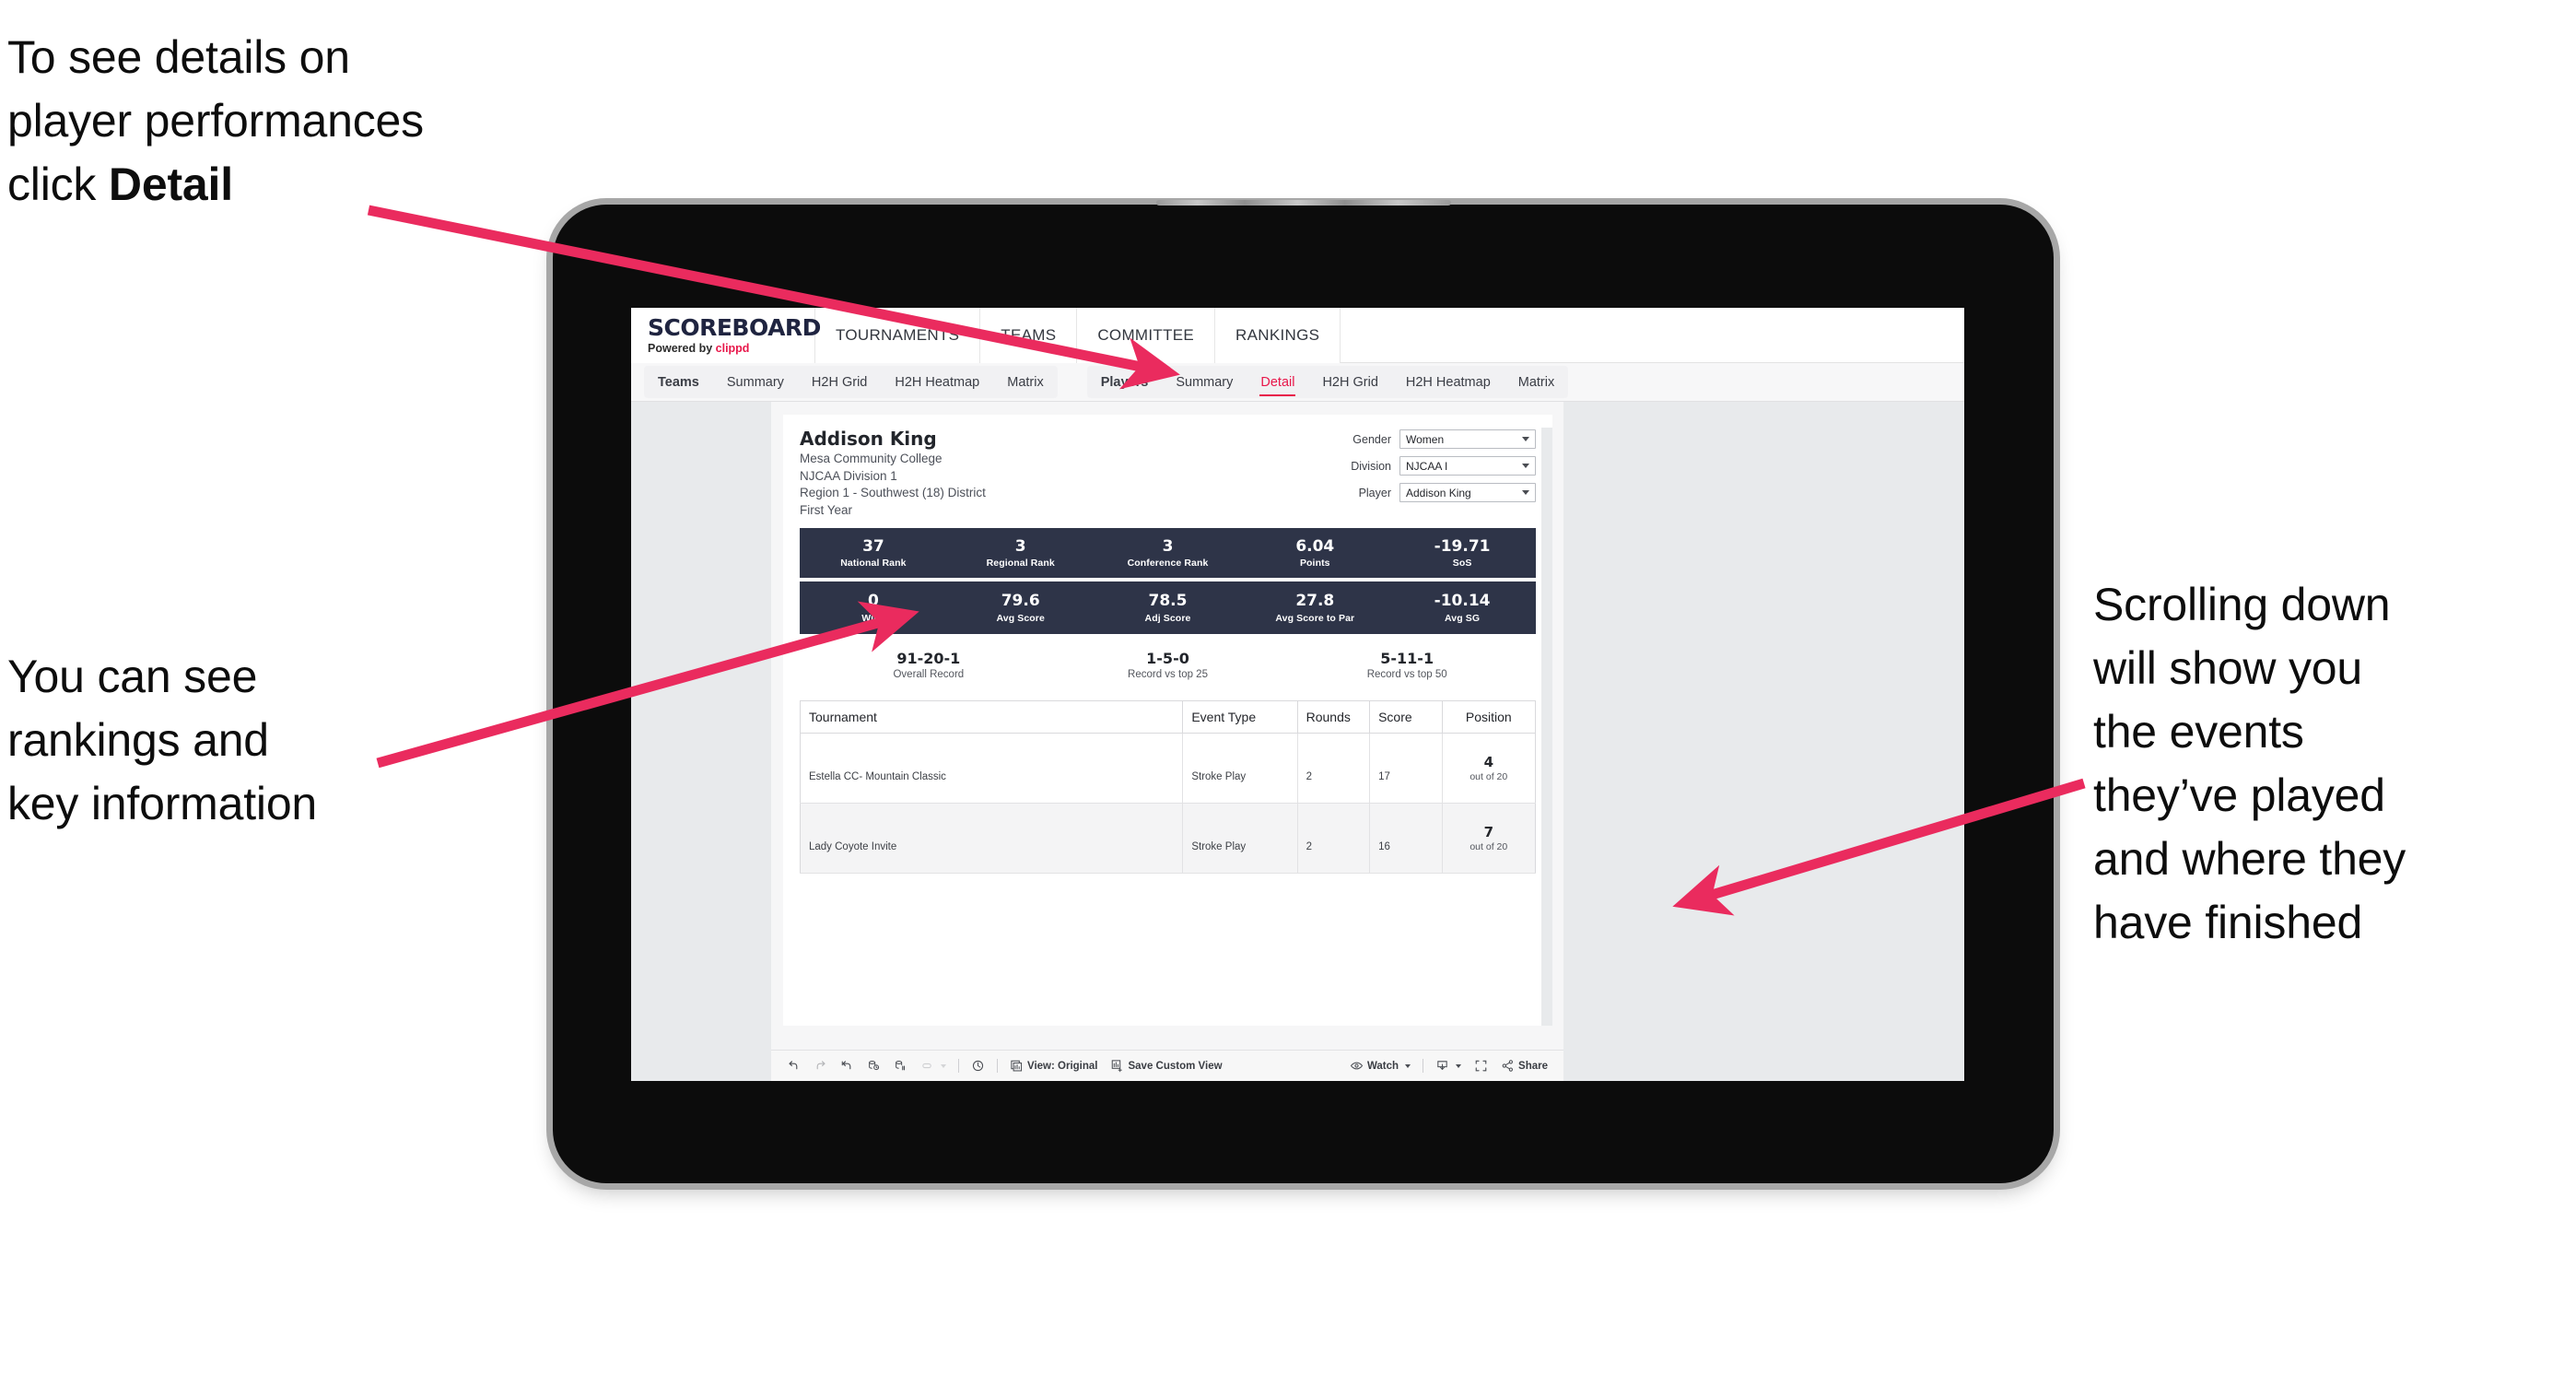 Image resolution: width=2576 pixels, height=1386 pixels. I want to click on cell-tournament: Estella CC- Mountain Classic, so click(992, 768).